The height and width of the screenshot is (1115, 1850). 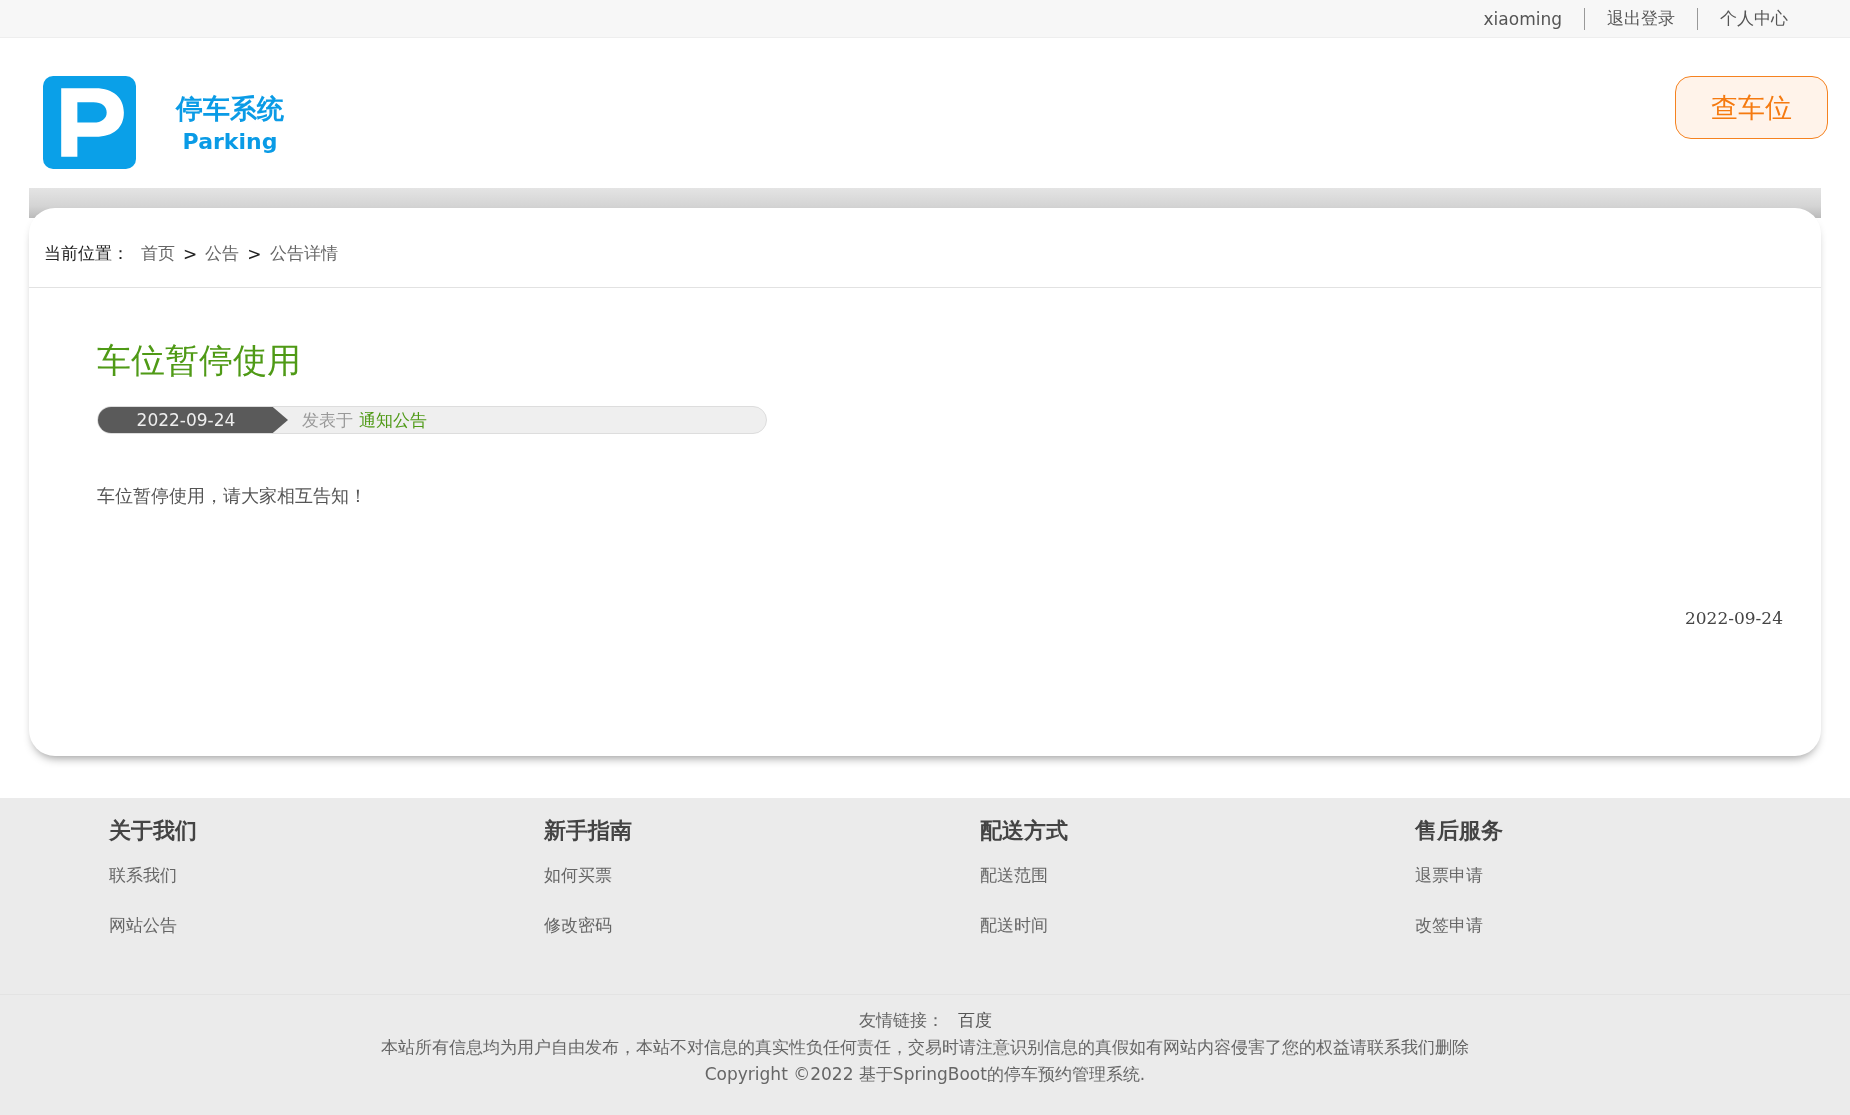 I want to click on site-title: 停车系统, so click(x=230, y=109).